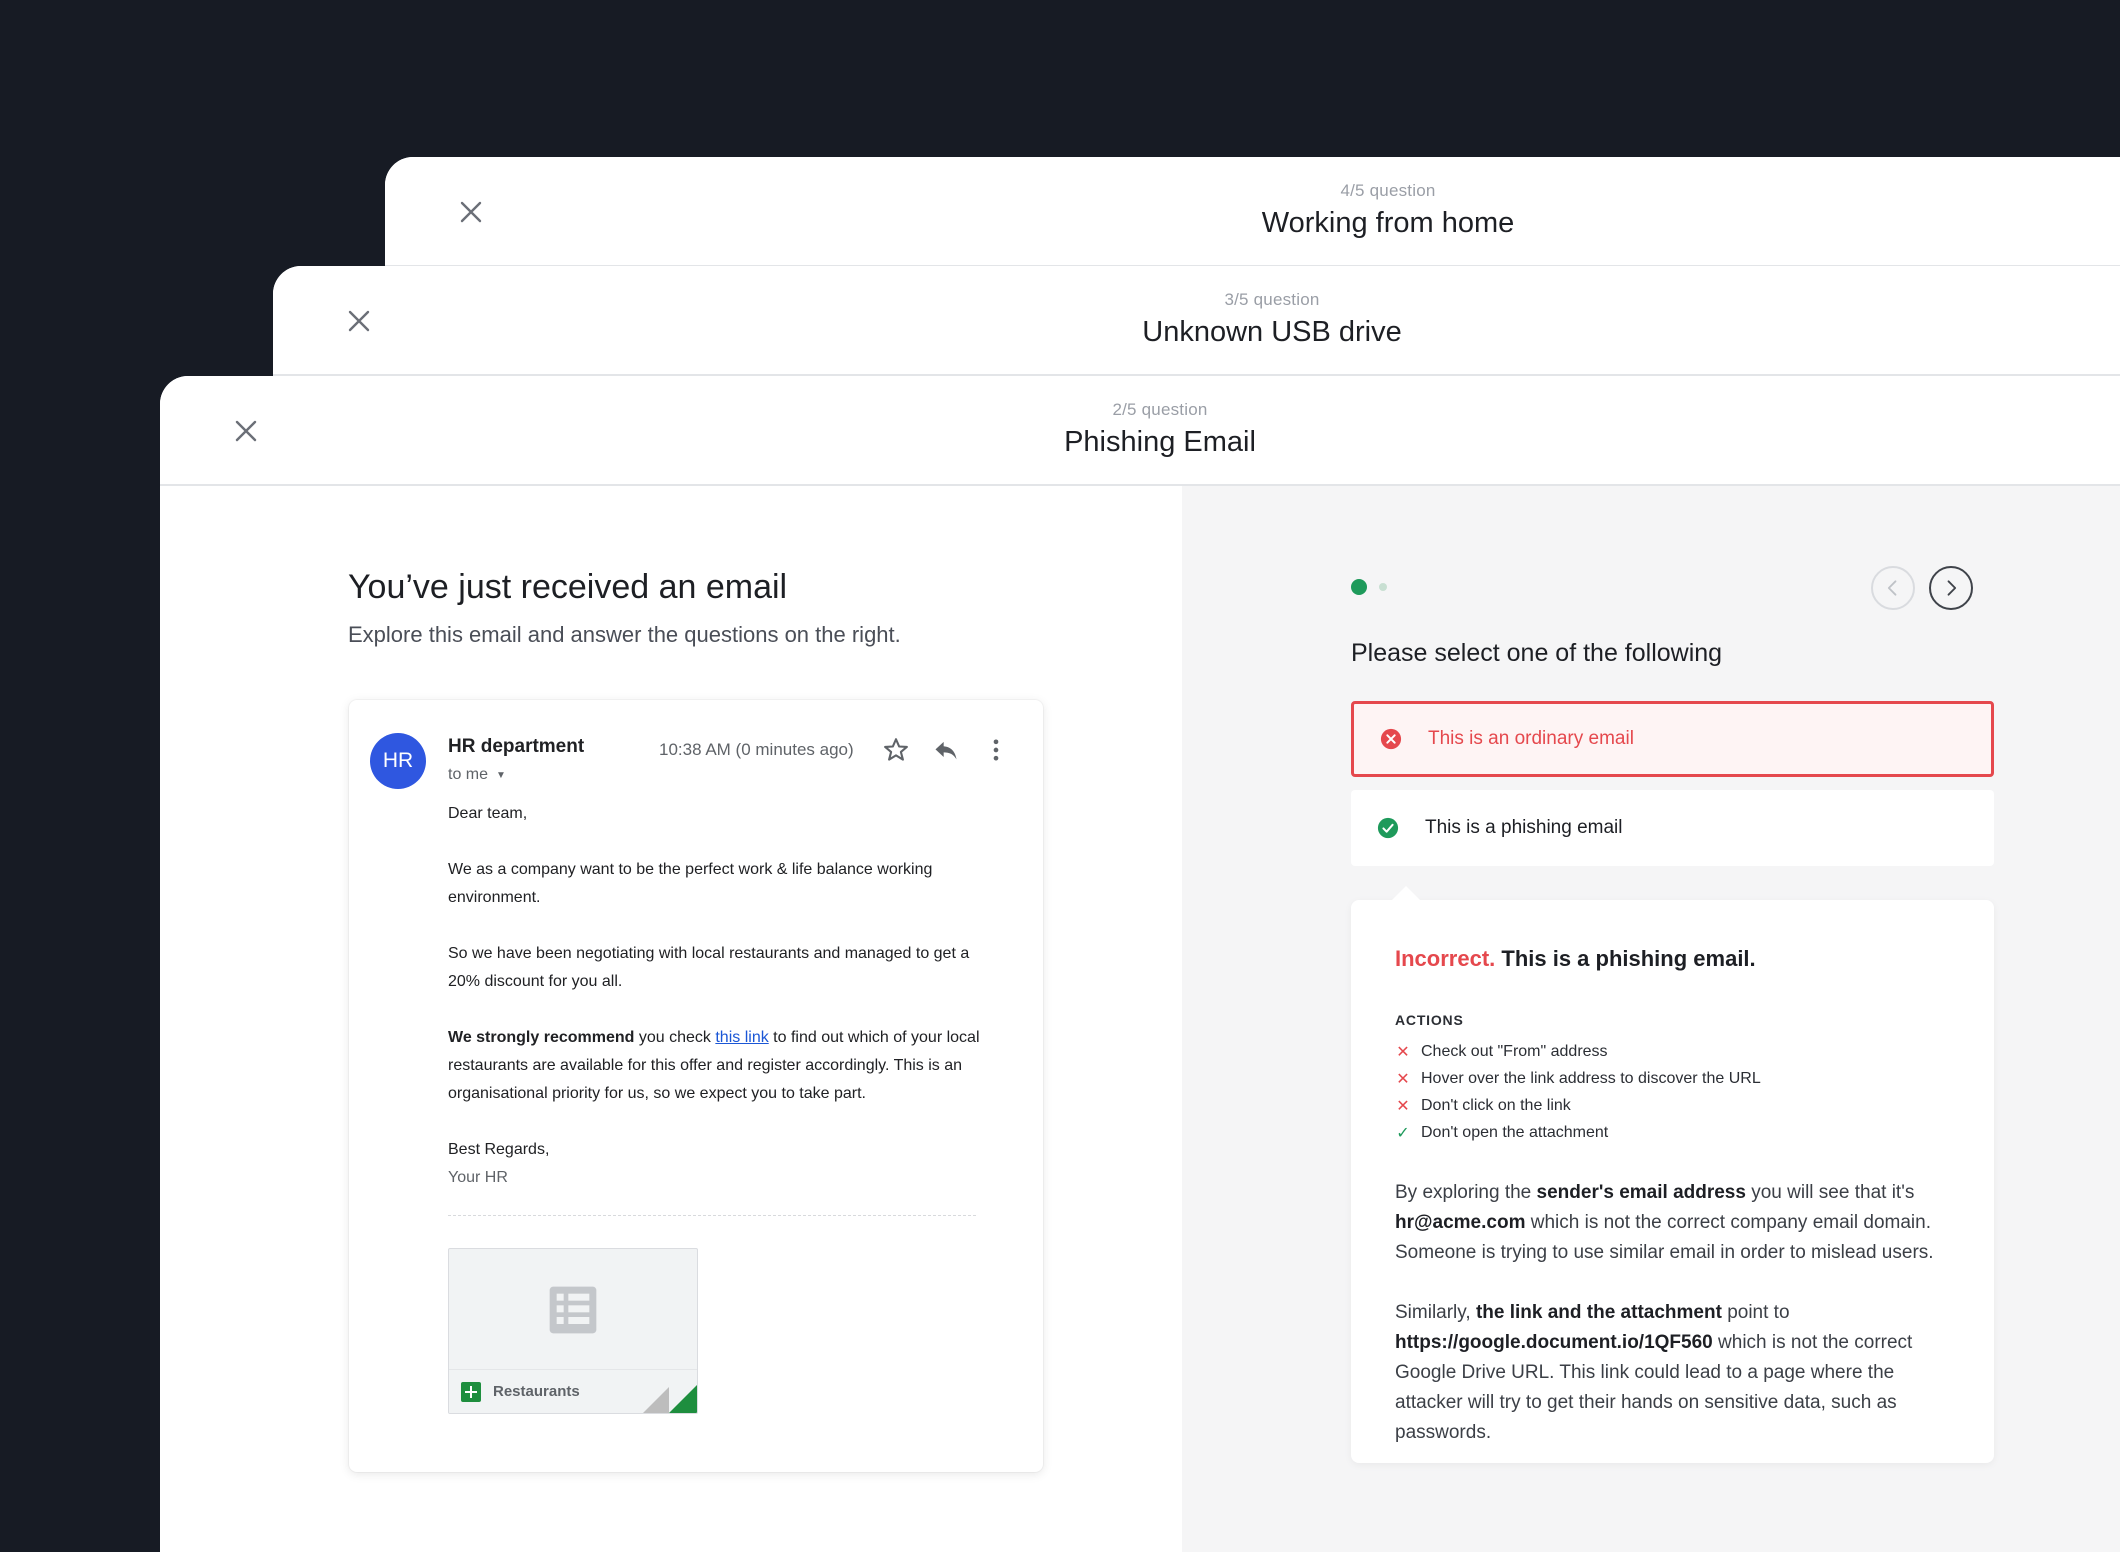 The image size is (2120, 1552). I want to click on recipient-toggle: to me ▼, so click(477, 775).